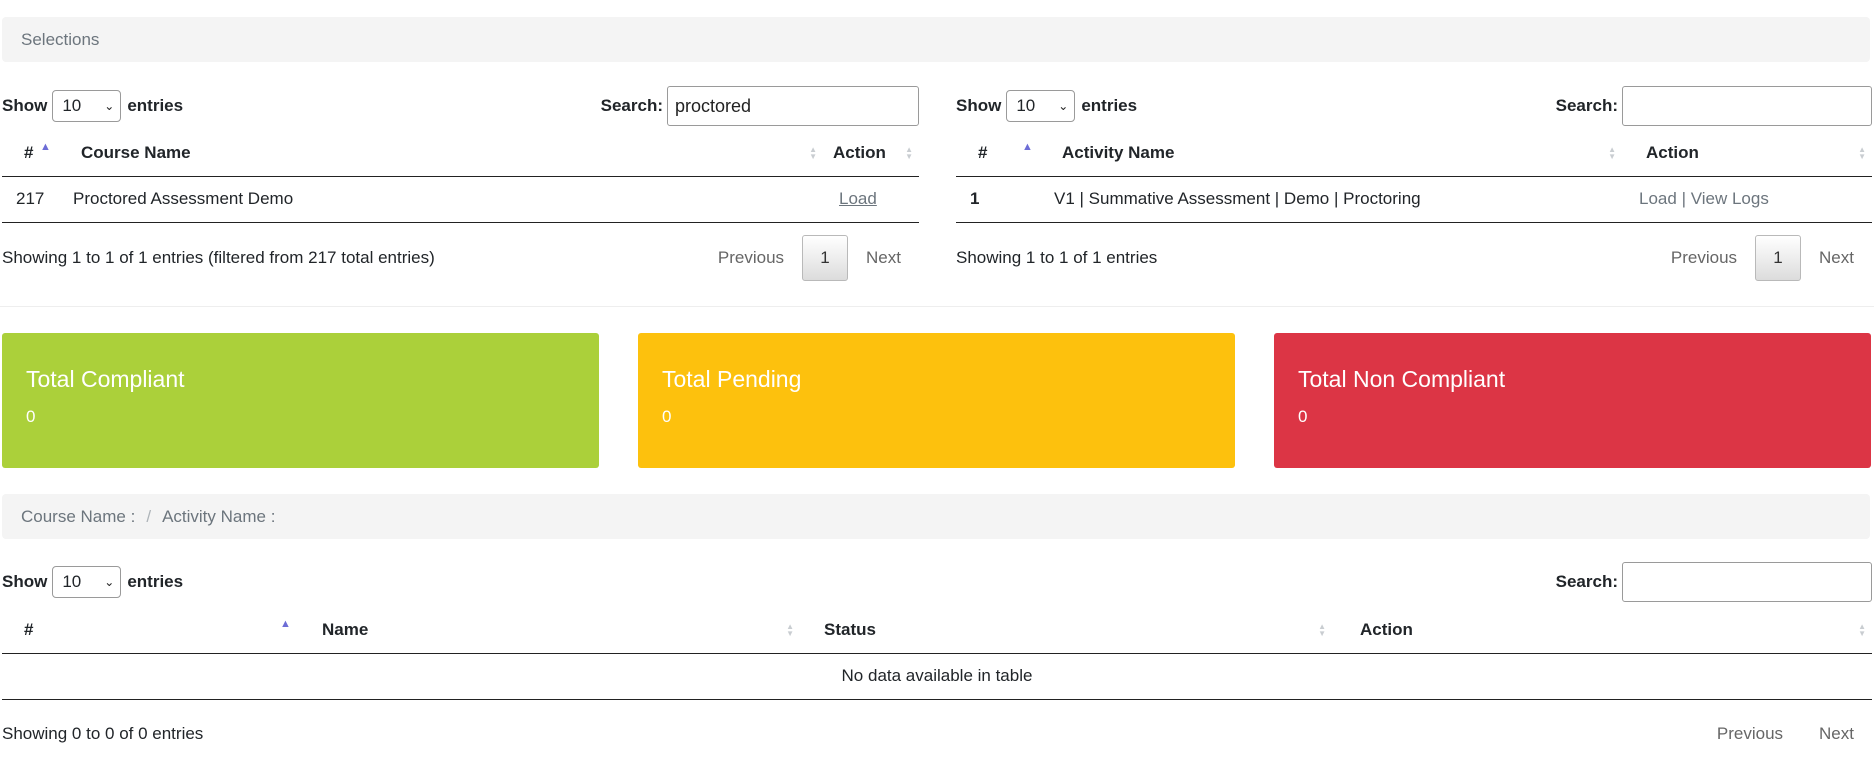  What do you see at coordinates (87, 582) in the screenshot?
I see `student-length-select: 10 ⌄` at bounding box center [87, 582].